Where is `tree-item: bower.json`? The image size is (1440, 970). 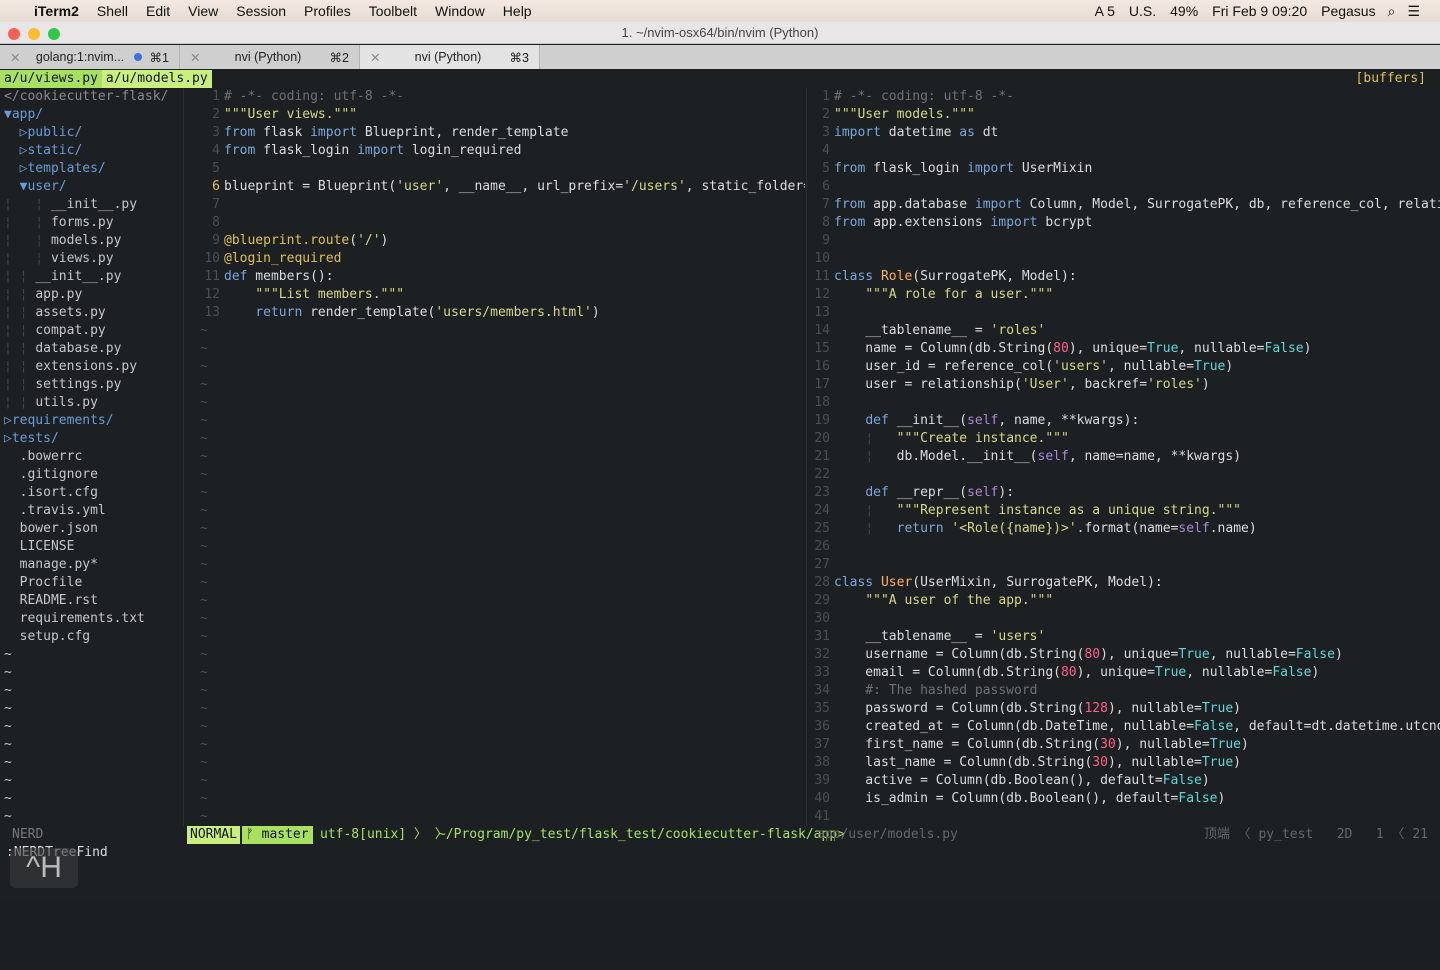 tree-item: bower.json is located at coordinates (93, 529).